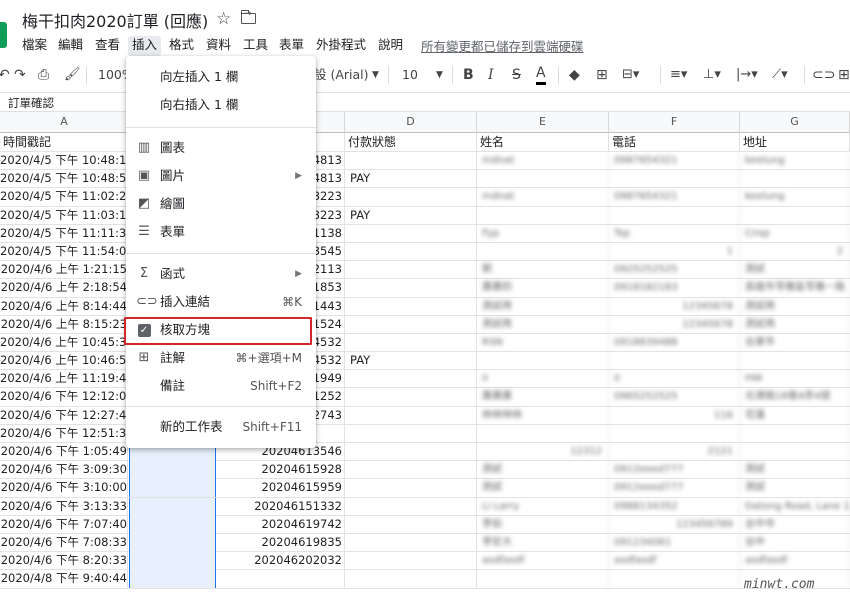 This screenshot has height=595, width=850. What do you see at coordinates (281, 488) in the screenshot?
I see `cell-c: 20204615959` at bounding box center [281, 488].